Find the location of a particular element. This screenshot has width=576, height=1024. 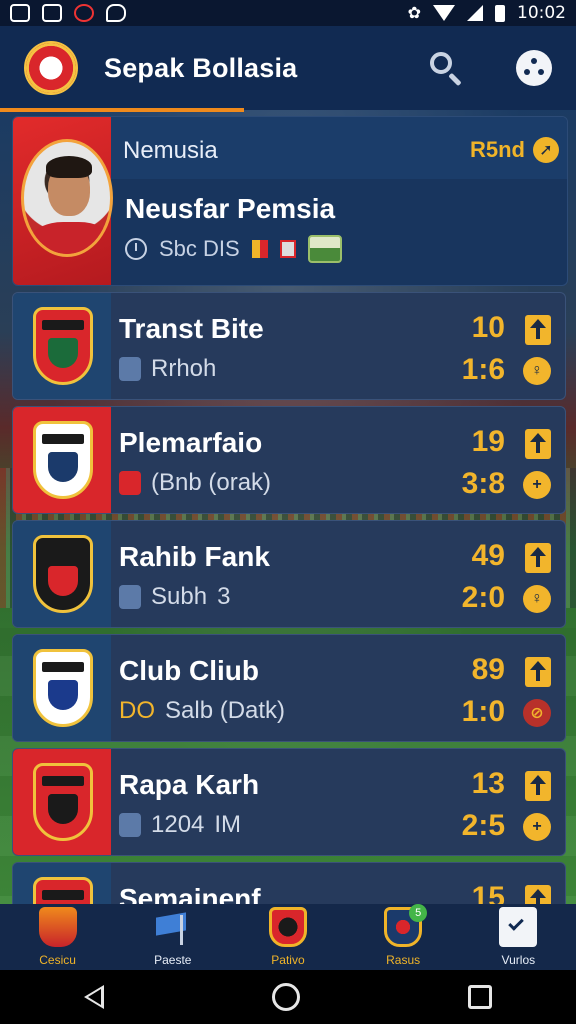

nav-item-rasus: 5 Rasus is located at coordinates (403, 935).